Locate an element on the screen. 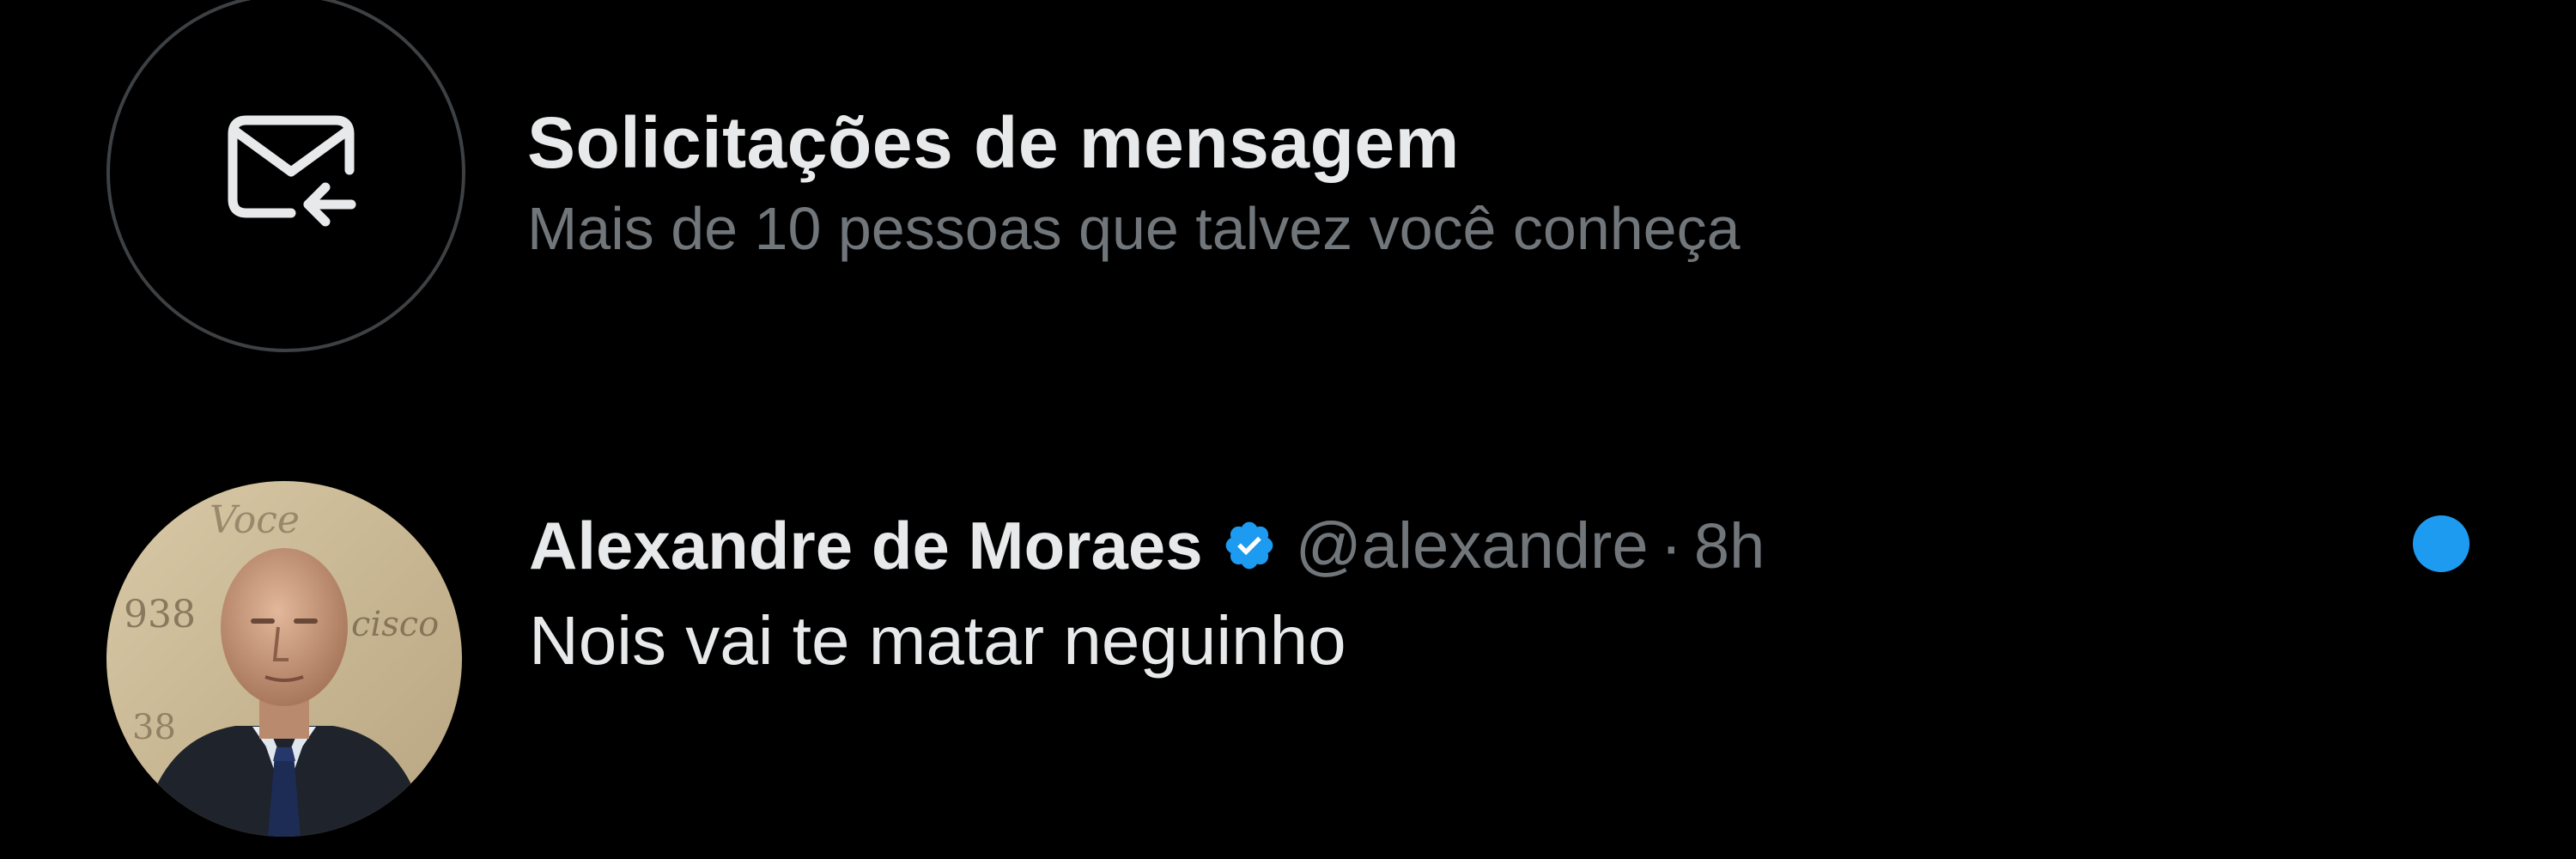  conversation-last-message: Nois vai te matar neguinho is located at coordinates (937, 641).